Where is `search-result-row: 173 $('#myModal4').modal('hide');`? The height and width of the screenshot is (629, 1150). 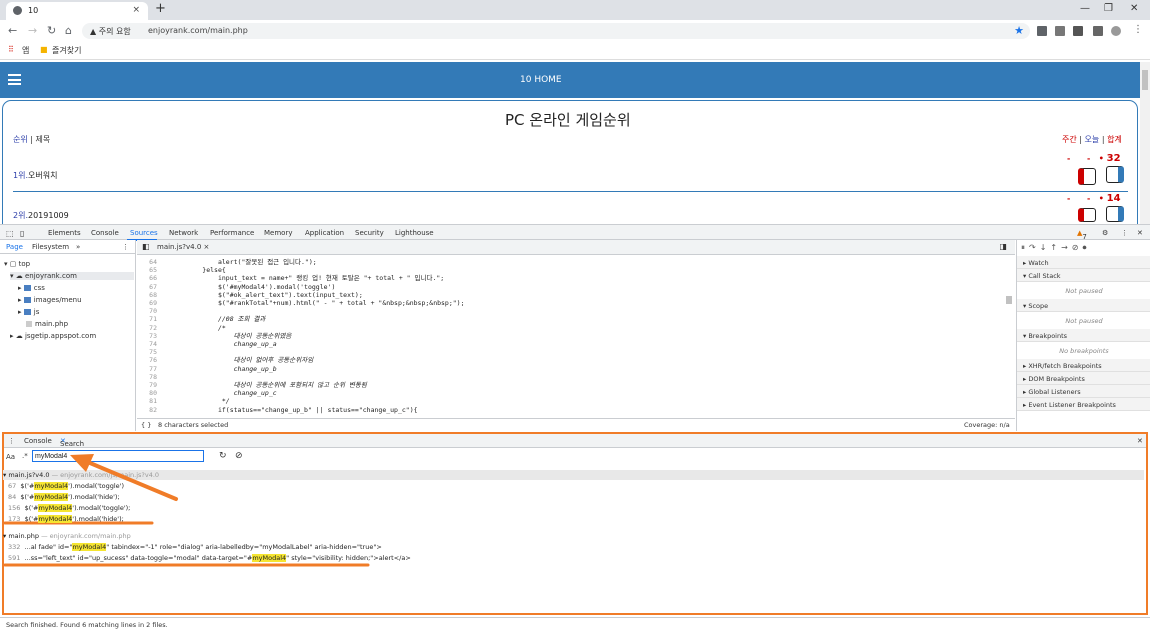 search-result-row: 173 $('#myModal4').modal('hide'); is located at coordinates (66, 519).